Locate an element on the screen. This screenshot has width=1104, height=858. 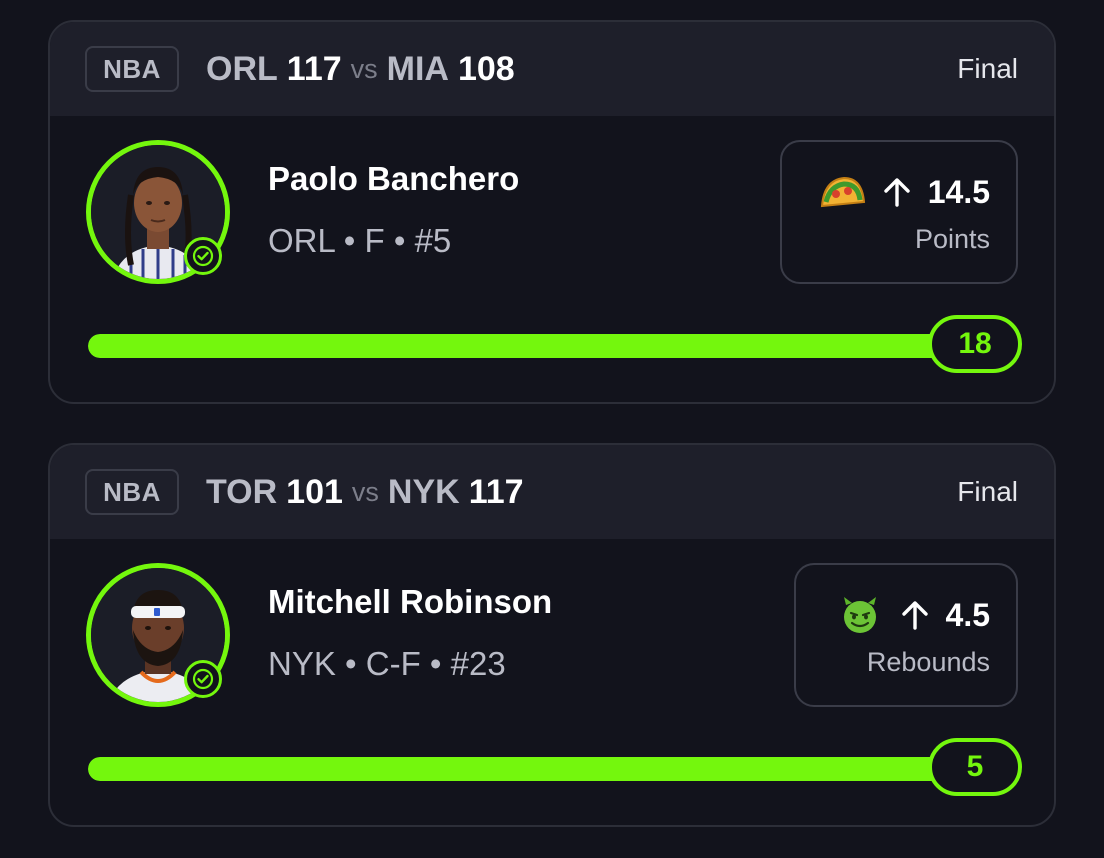
away-score: 117 is located at coordinates (314, 68).